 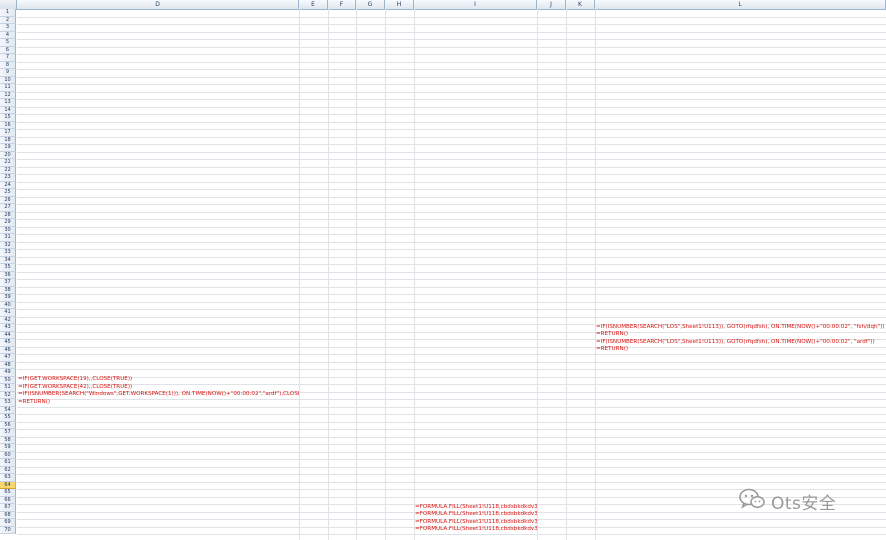 I want to click on row-header-54: 54, so click(x=8, y=410).